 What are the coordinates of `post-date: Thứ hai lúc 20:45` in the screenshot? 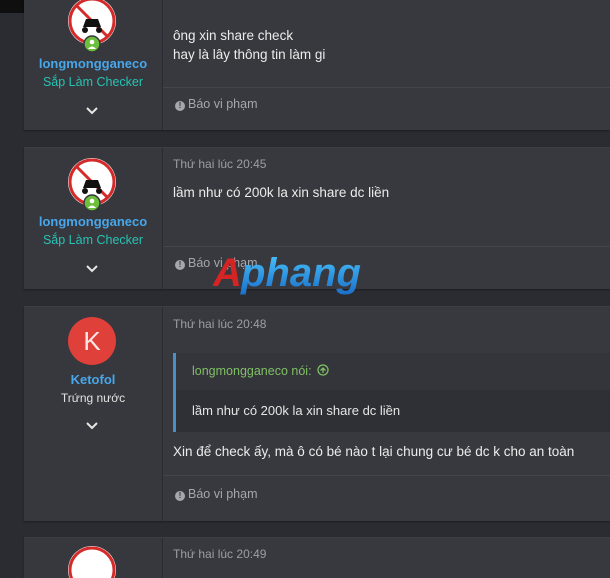 It's located at (219, 164).